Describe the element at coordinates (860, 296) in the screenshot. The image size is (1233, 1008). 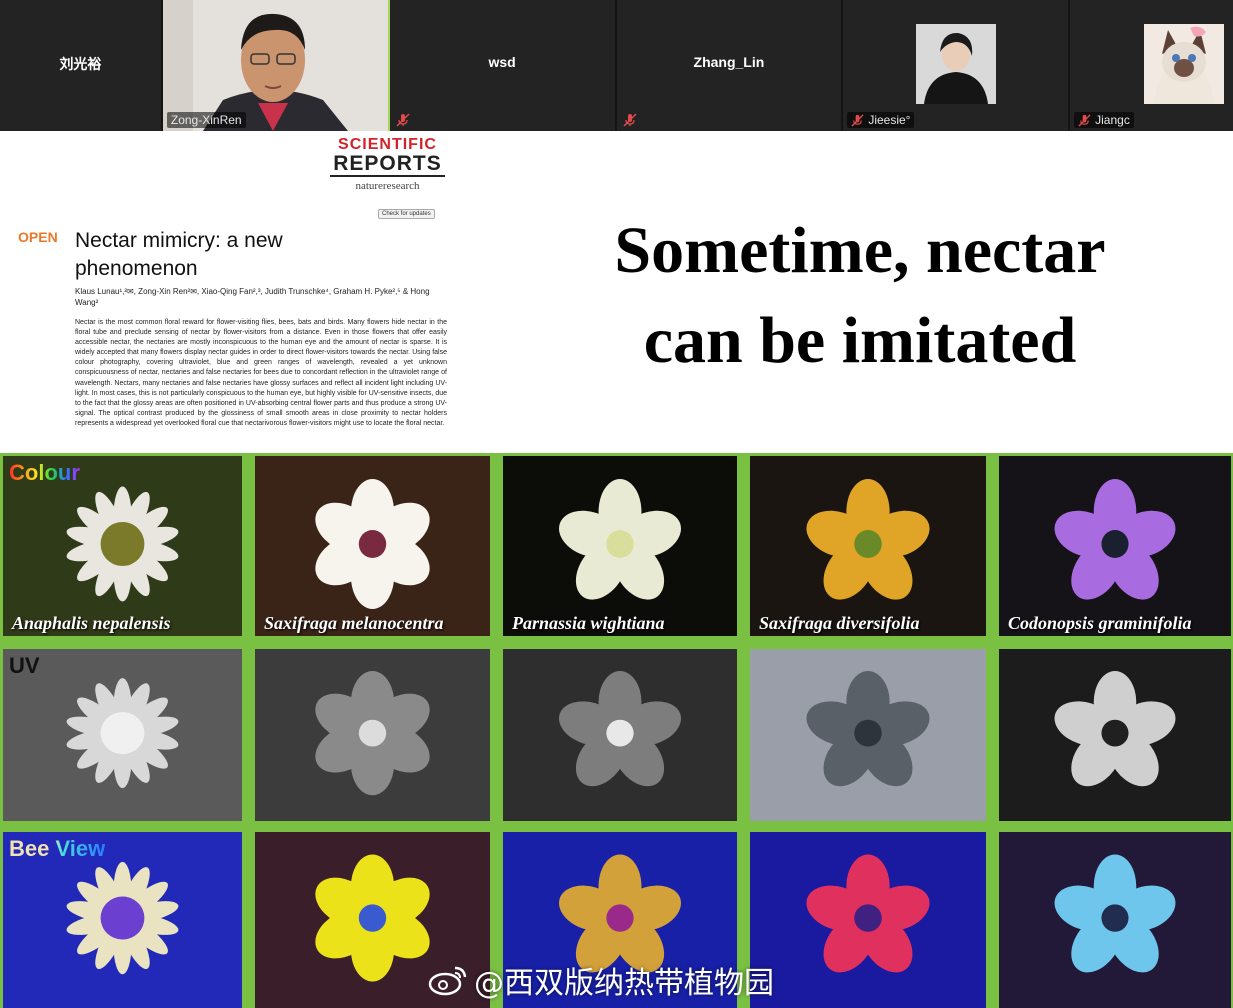
I see `slide-headline: Sometime, nectar can be imitated` at that location.